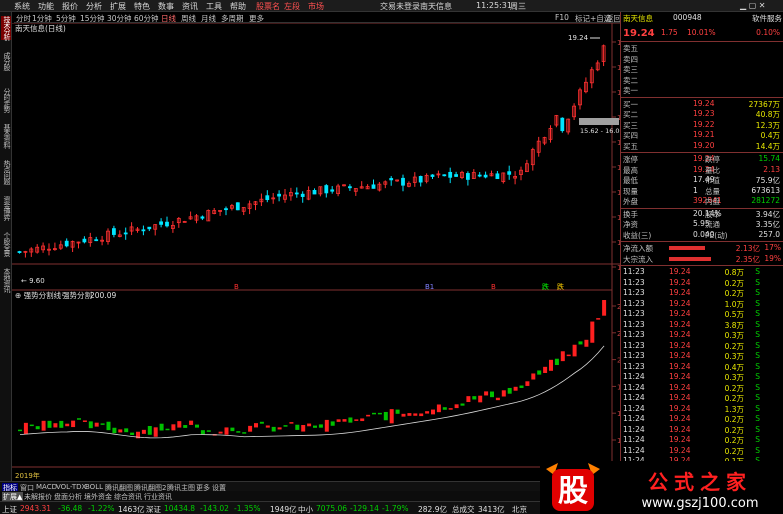  Describe the element at coordinates (6, 208) in the screenshot. I see `left-tab-5: 资金博弈` at that location.